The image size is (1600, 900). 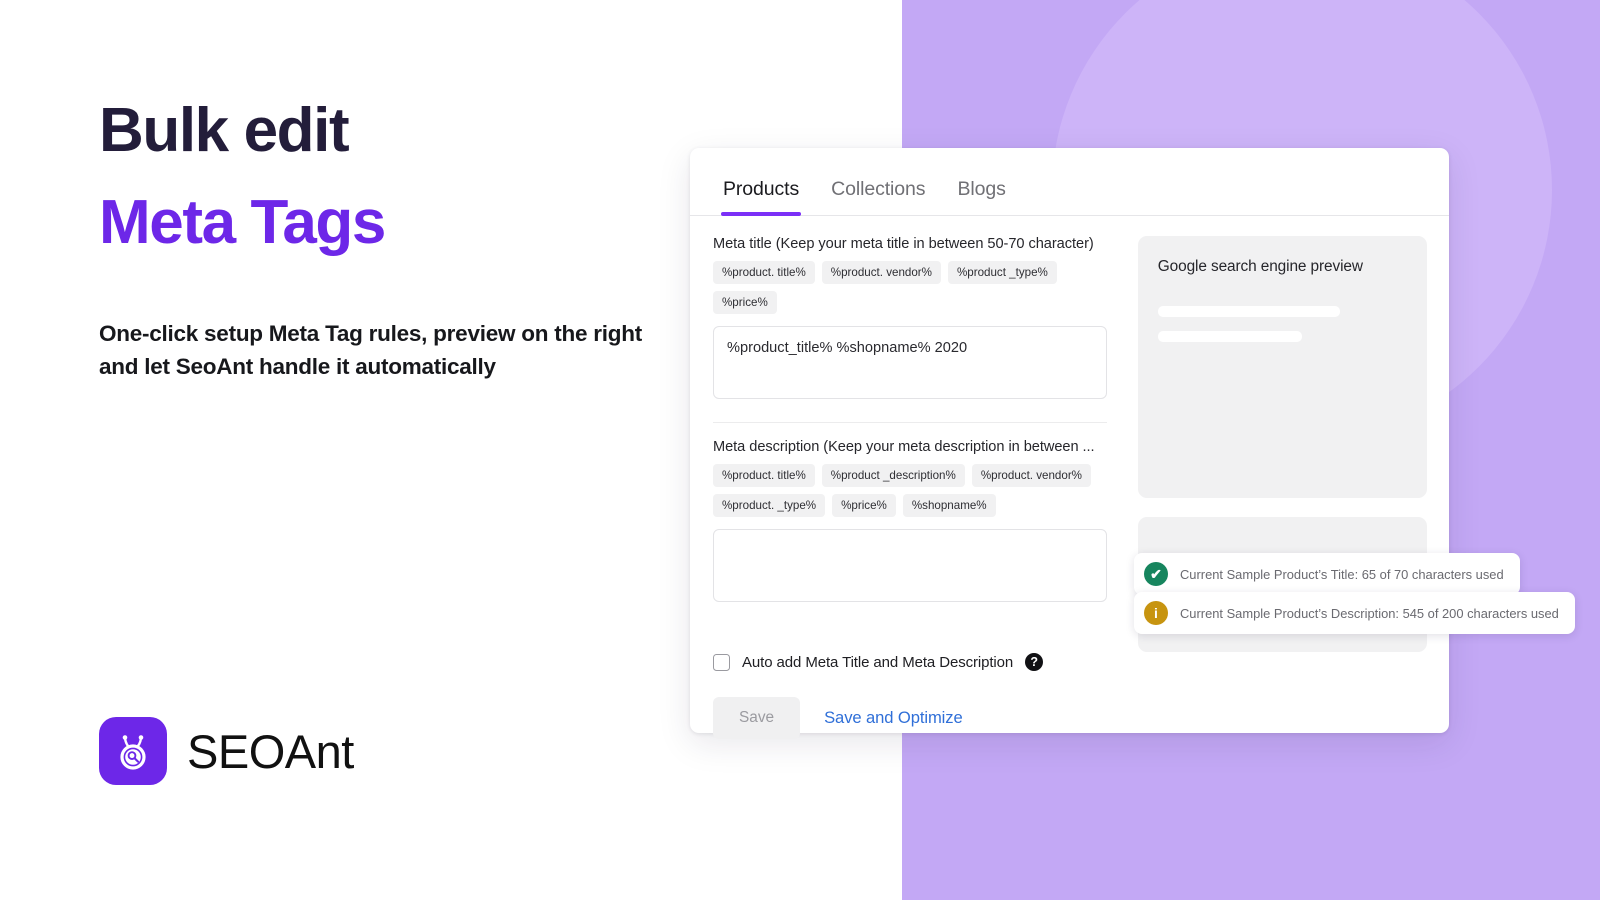 What do you see at coordinates (764, 272) in the screenshot?
I see `chip-product-title: %product. title%` at bounding box center [764, 272].